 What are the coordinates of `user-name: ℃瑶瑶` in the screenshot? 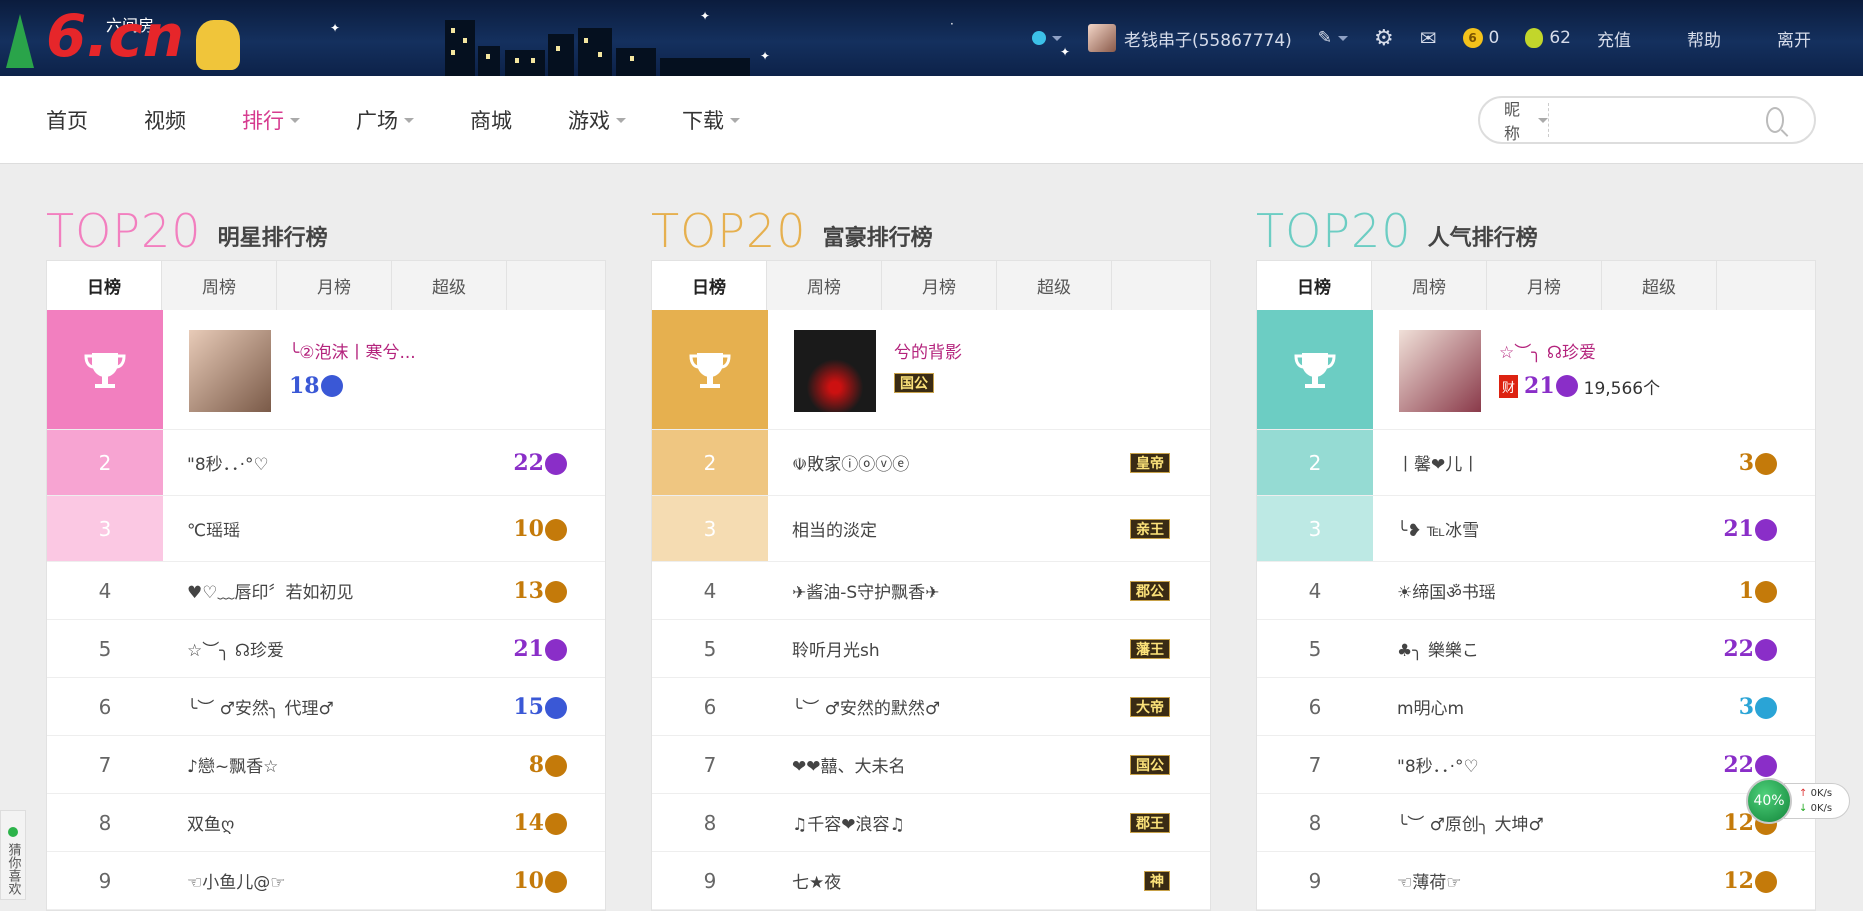 It's located at (214, 531).